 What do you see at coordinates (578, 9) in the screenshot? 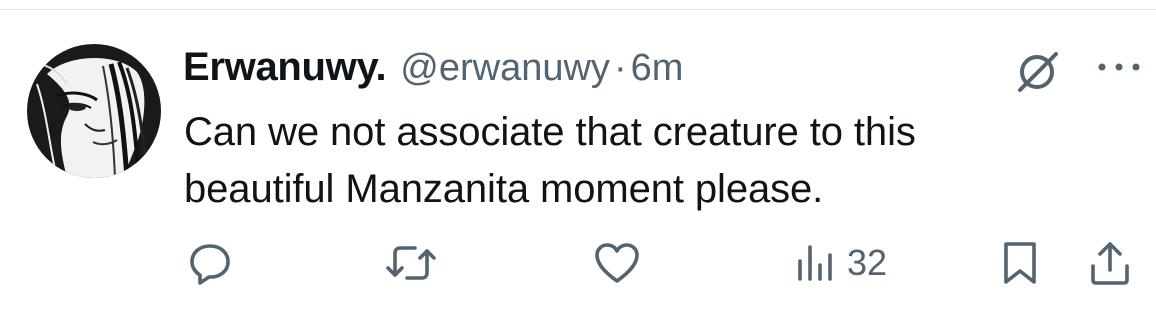
I see `top-divider` at bounding box center [578, 9].